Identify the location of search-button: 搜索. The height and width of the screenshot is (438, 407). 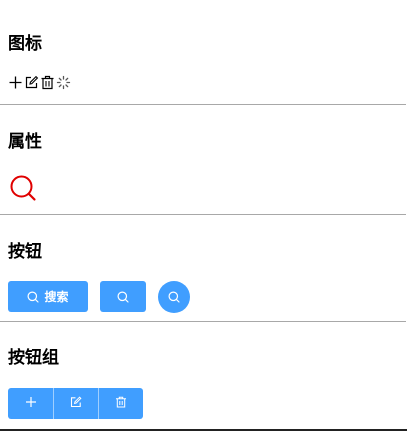
(48, 296).